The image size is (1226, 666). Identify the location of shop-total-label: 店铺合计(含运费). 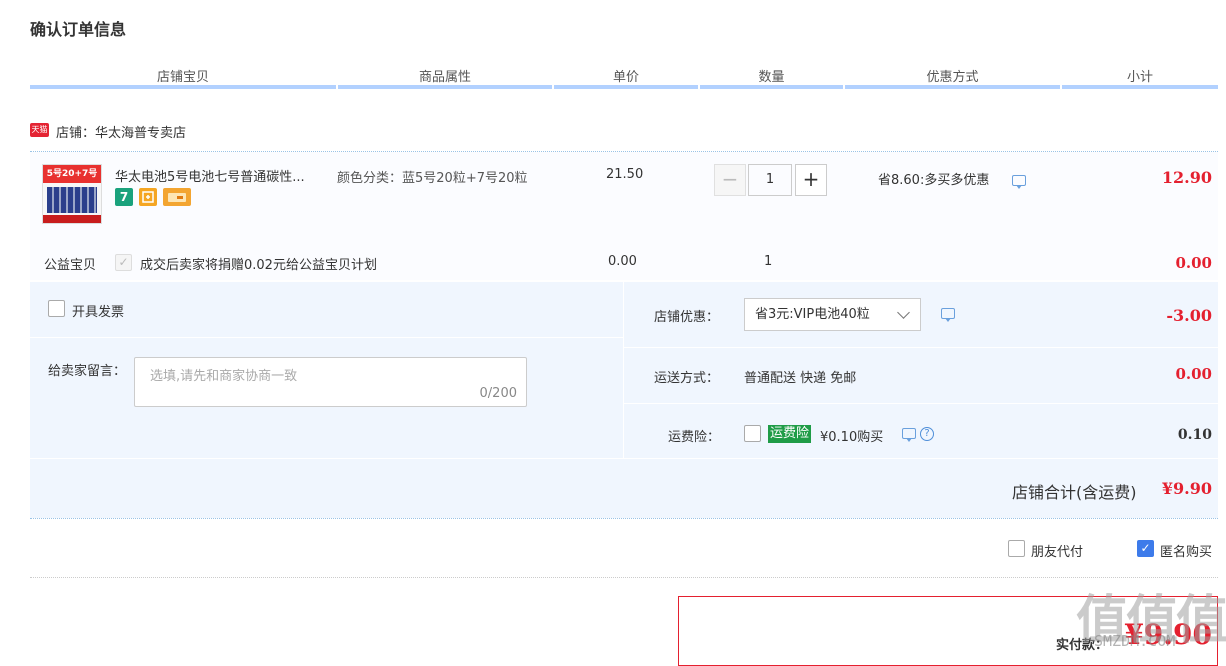
(1074, 492).